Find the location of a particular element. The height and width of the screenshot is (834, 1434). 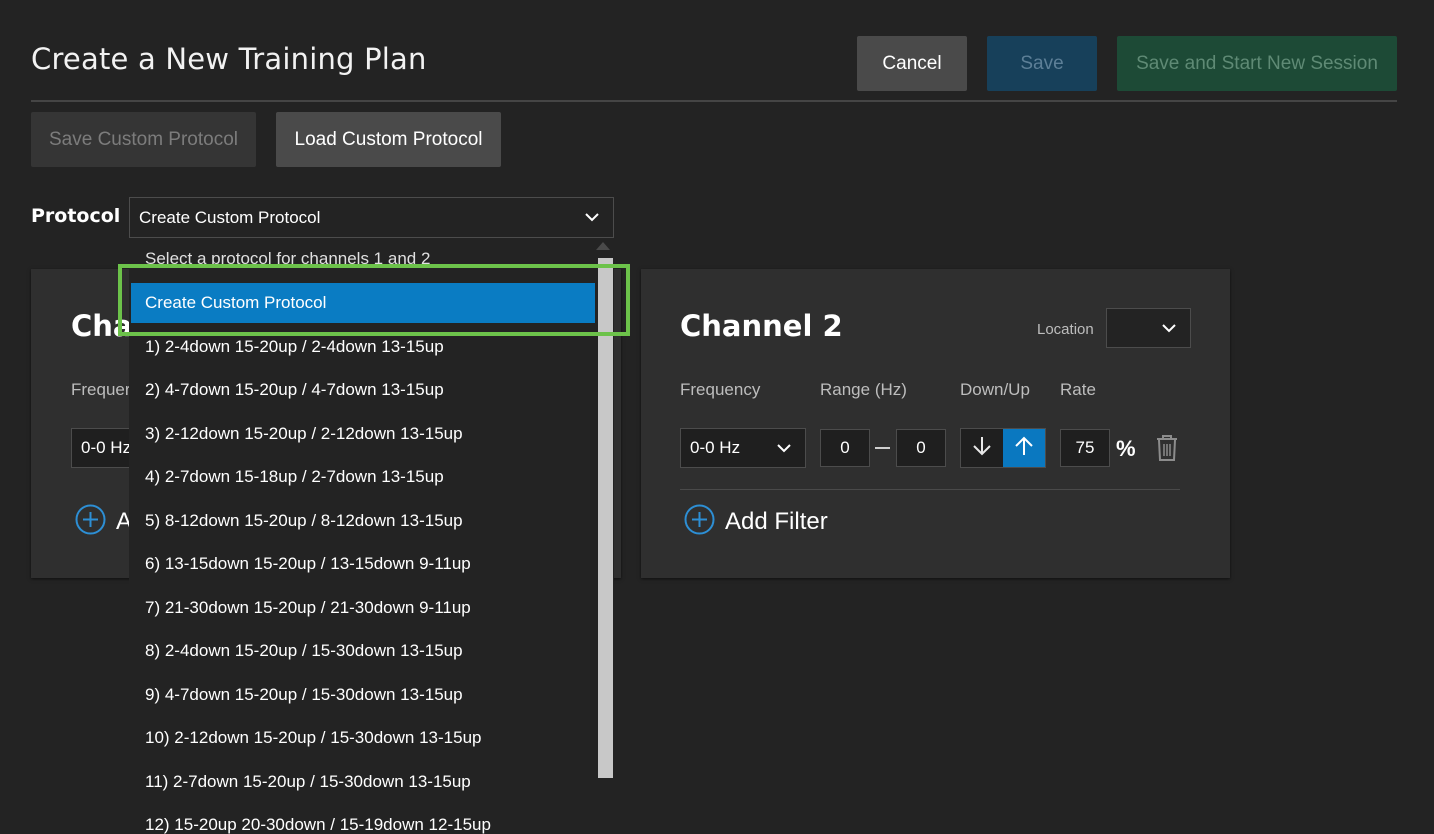

frequency-label: Frequency is located at coordinates (720, 389).